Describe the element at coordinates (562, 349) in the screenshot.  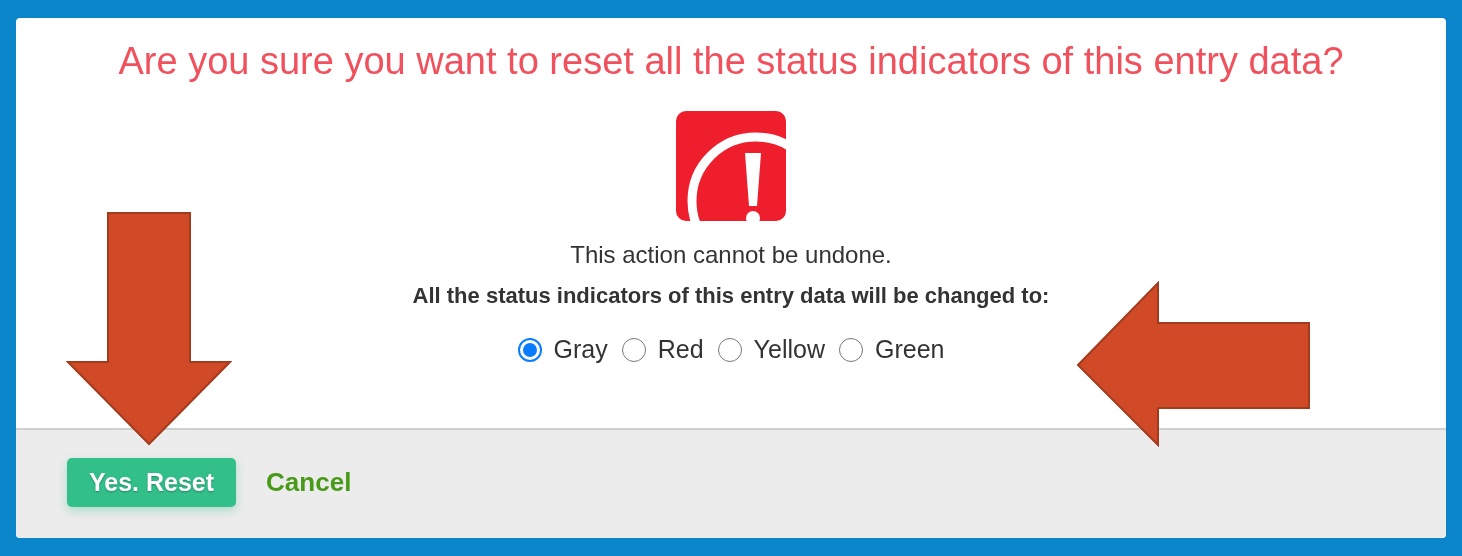
I see `status-option: Gray` at that location.